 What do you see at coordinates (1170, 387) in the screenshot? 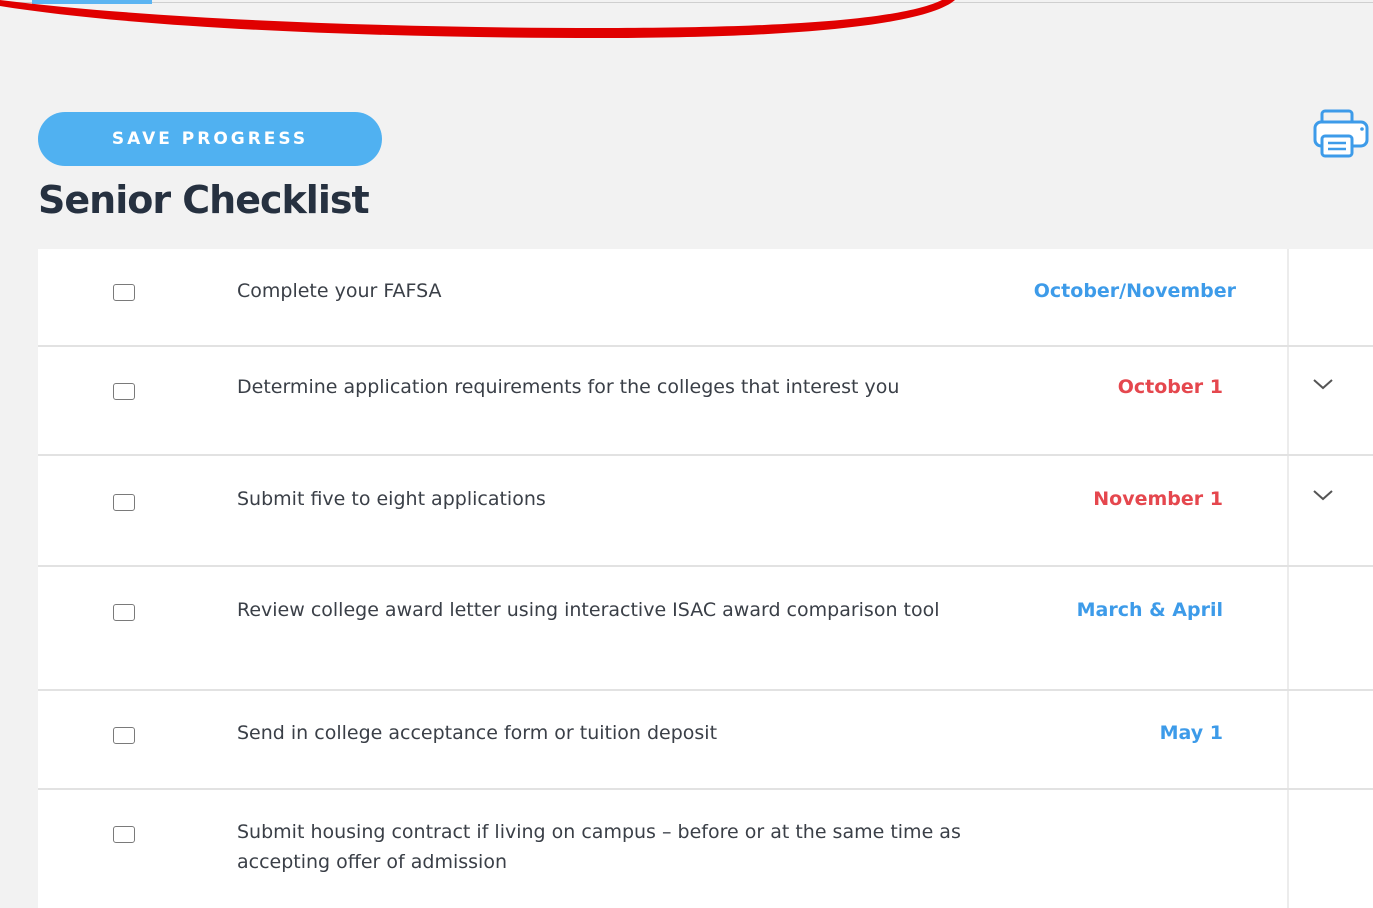
I see `due-date: October 1` at bounding box center [1170, 387].